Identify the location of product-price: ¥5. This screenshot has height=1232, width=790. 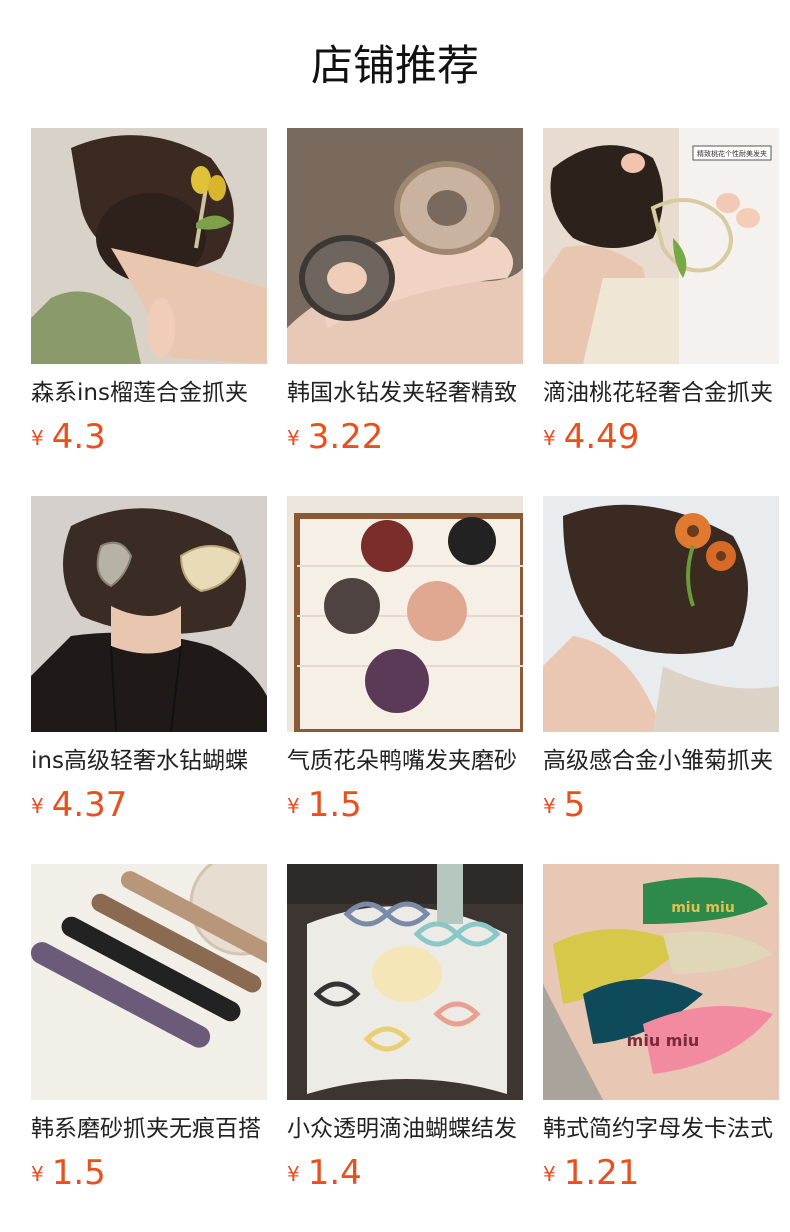
(564, 805).